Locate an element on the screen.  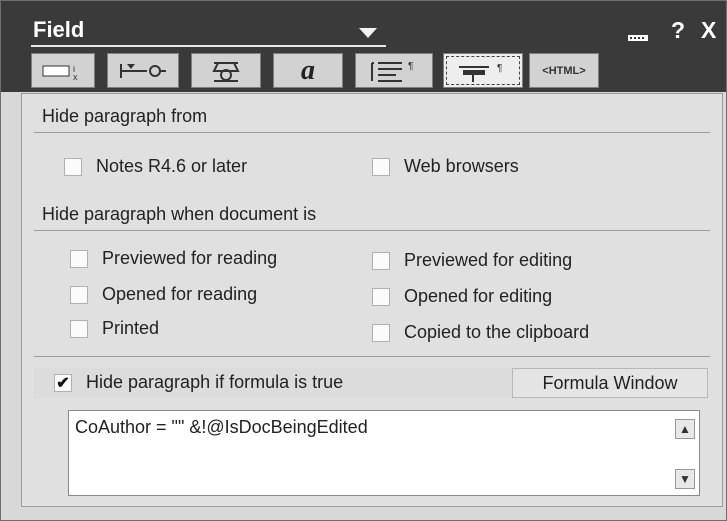
paragraph-spacing-icon: ¶ is located at coordinates (392, 71).